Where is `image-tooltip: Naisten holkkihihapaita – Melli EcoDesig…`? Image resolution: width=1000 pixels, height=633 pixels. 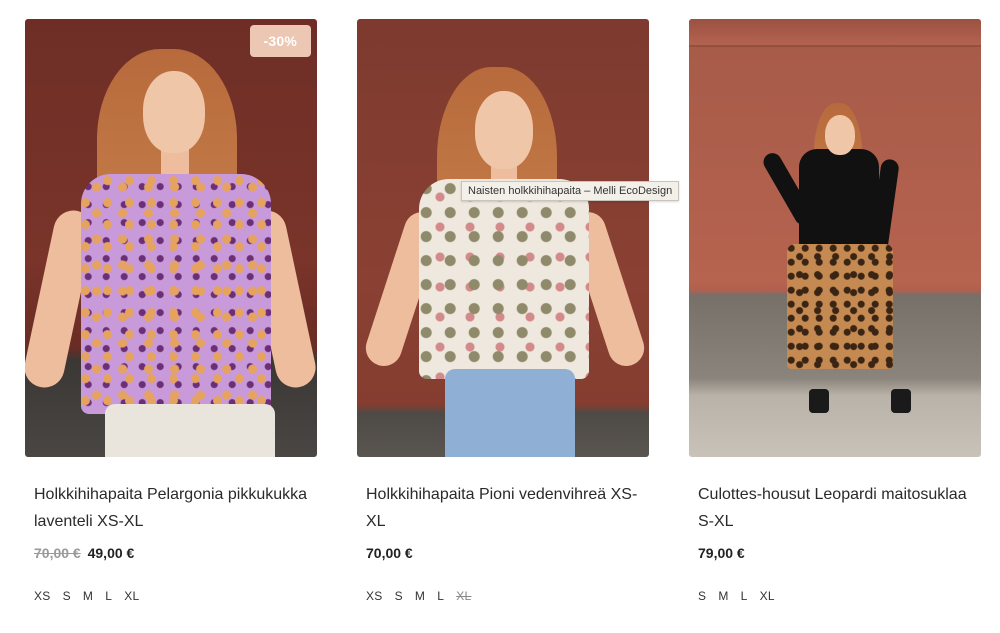
image-tooltip: Naisten holkkihihapaita – Melli EcoDesig… is located at coordinates (570, 191).